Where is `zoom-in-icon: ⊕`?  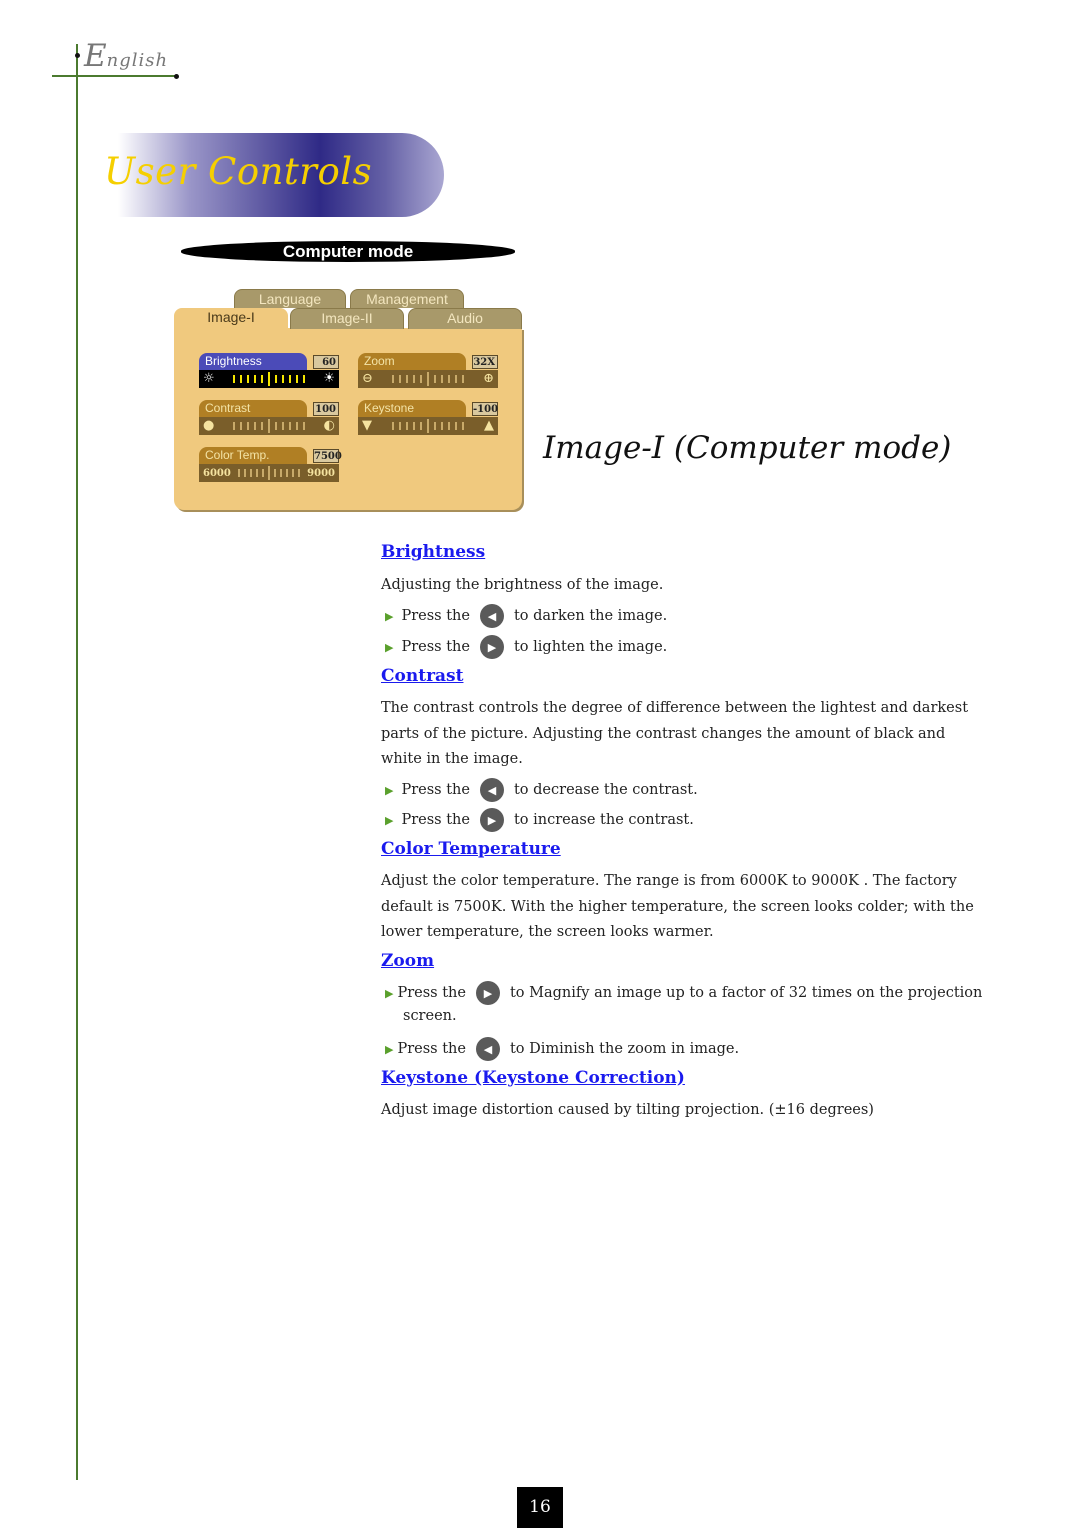
zoom-in-icon: ⊕ is located at coordinates (488, 378).